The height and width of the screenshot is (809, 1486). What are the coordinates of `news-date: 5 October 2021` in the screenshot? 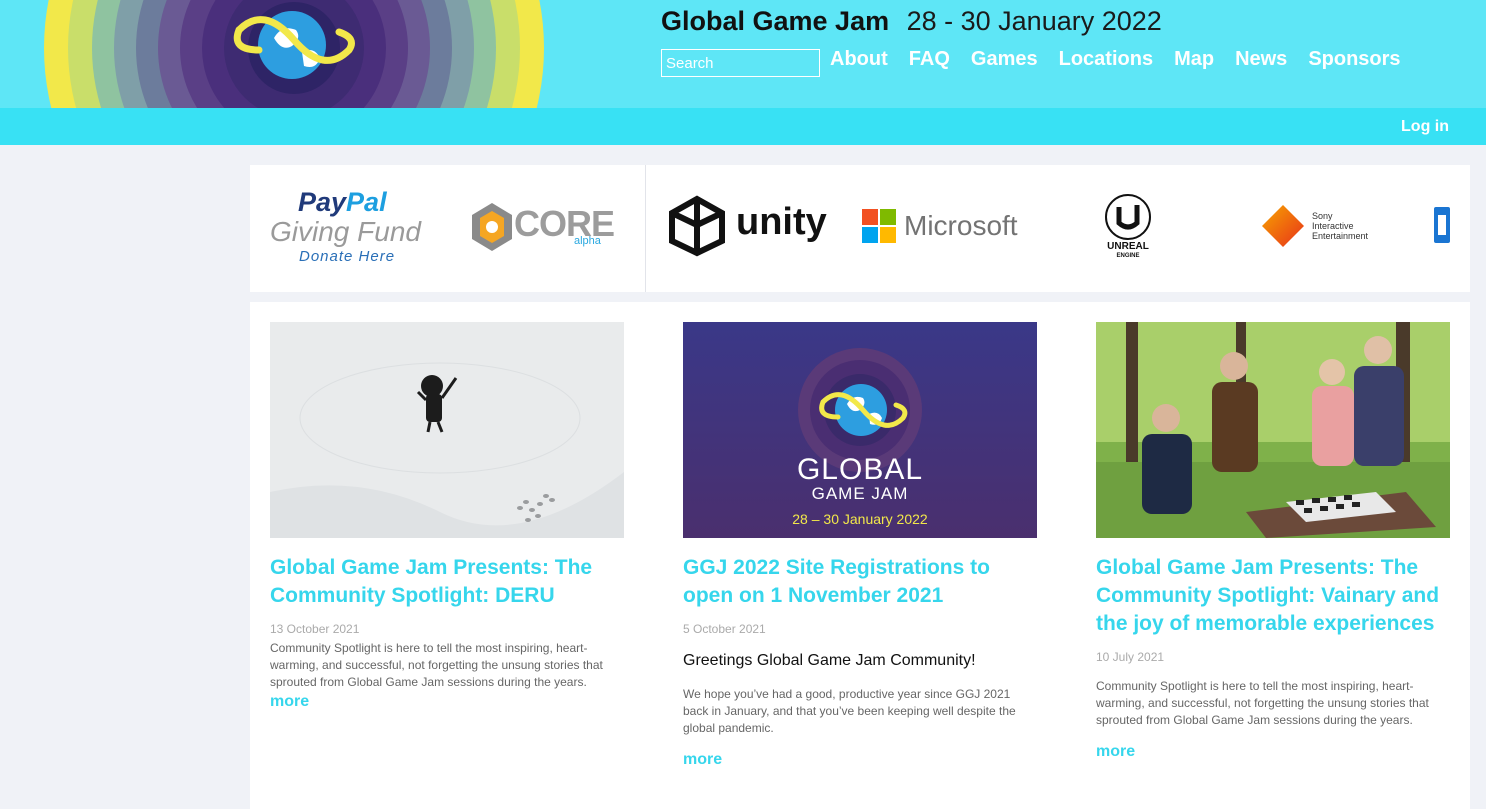 It's located at (724, 629).